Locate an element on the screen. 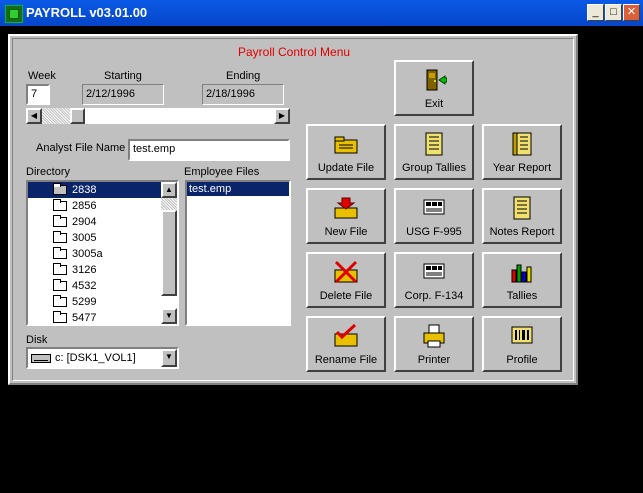 The height and width of the screenshot is (493, 643). week-label: Week is located at coordinates (42, 76).